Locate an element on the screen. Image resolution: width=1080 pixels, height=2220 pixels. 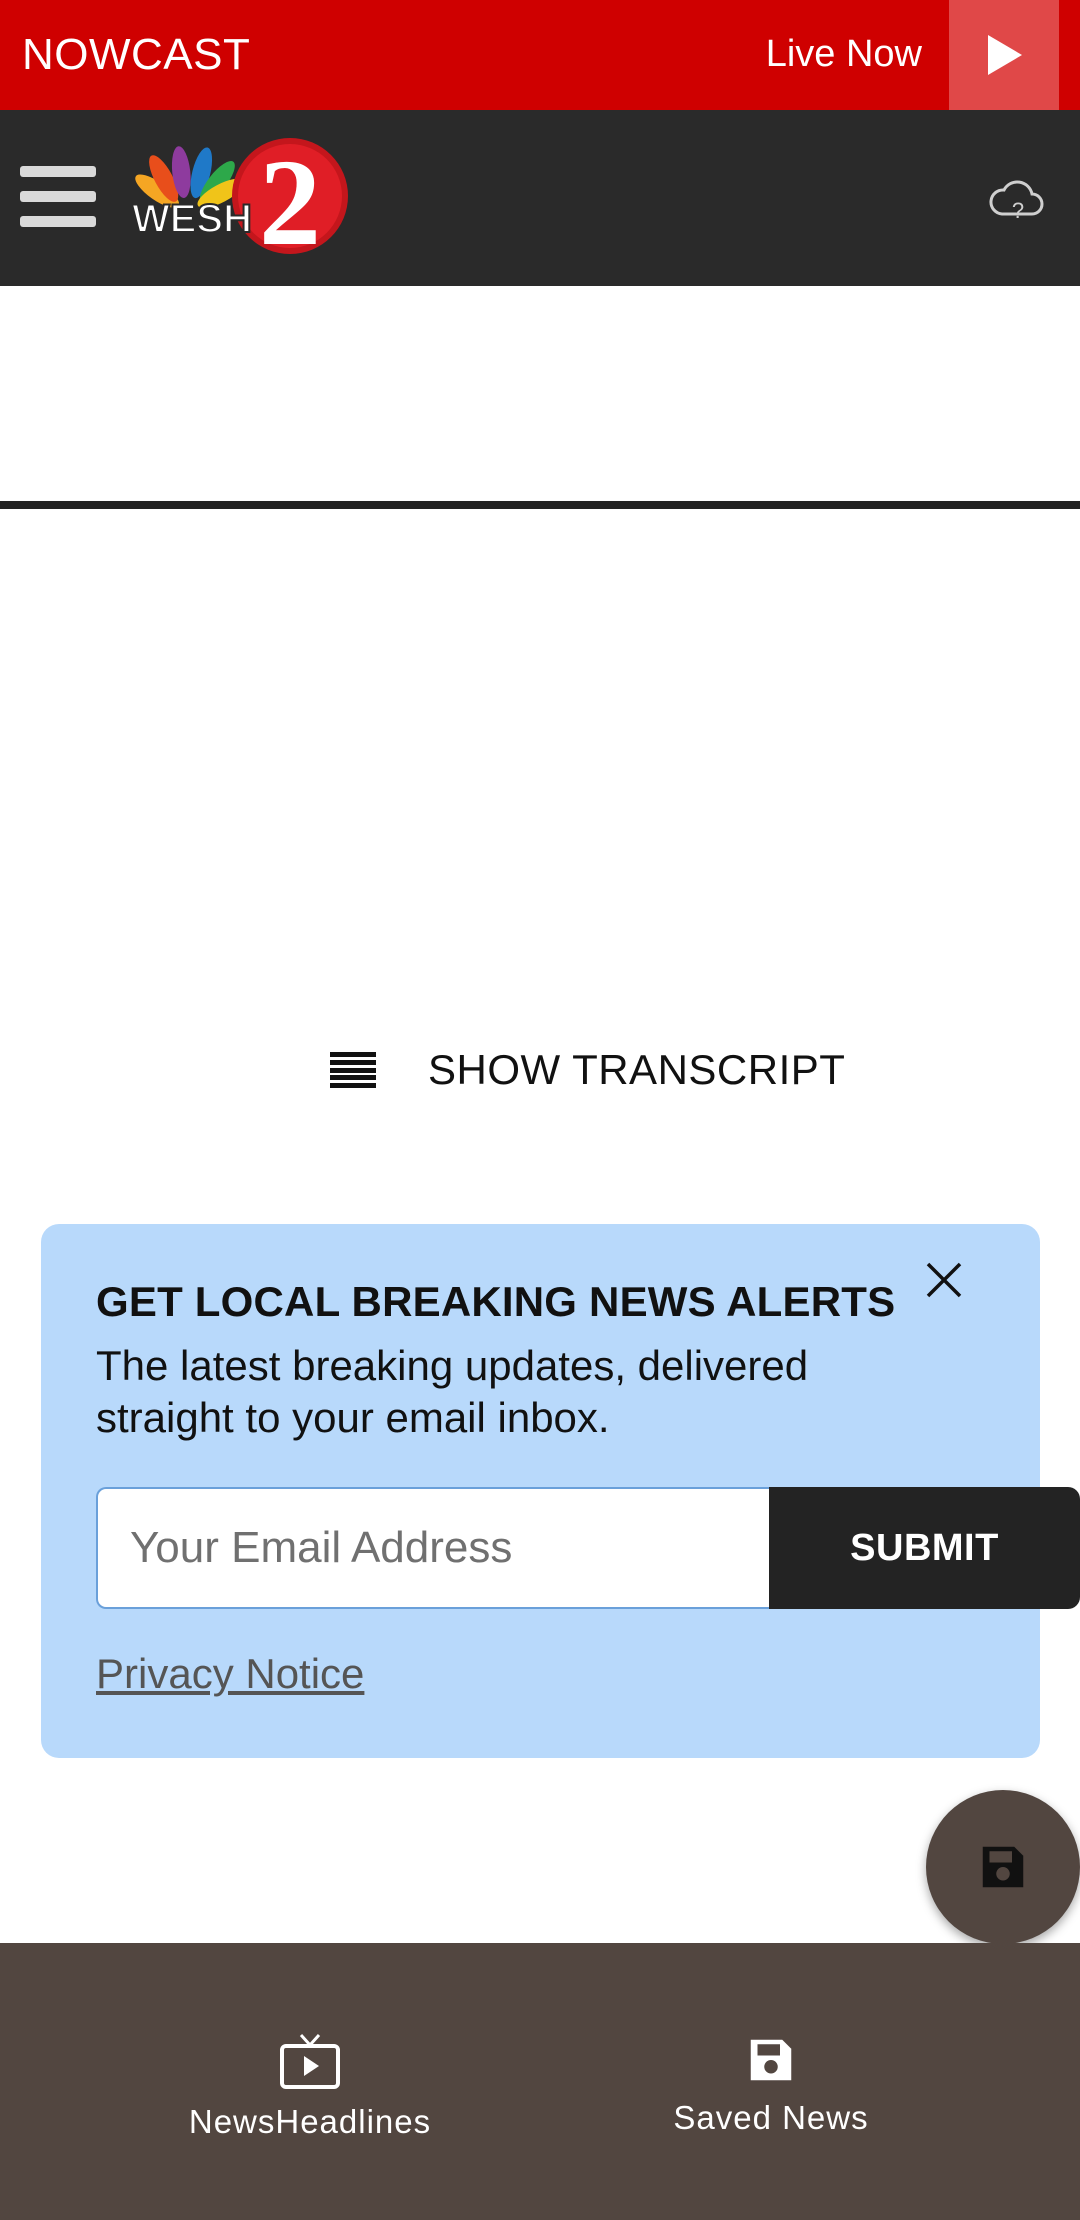
cloud-question-icon: ? is located at coordinates (1016, 199).